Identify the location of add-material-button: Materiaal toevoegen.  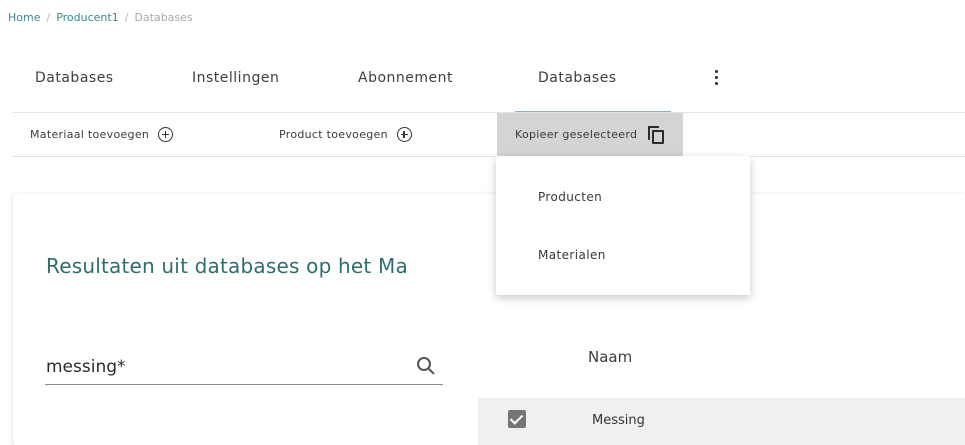
(102, 134).